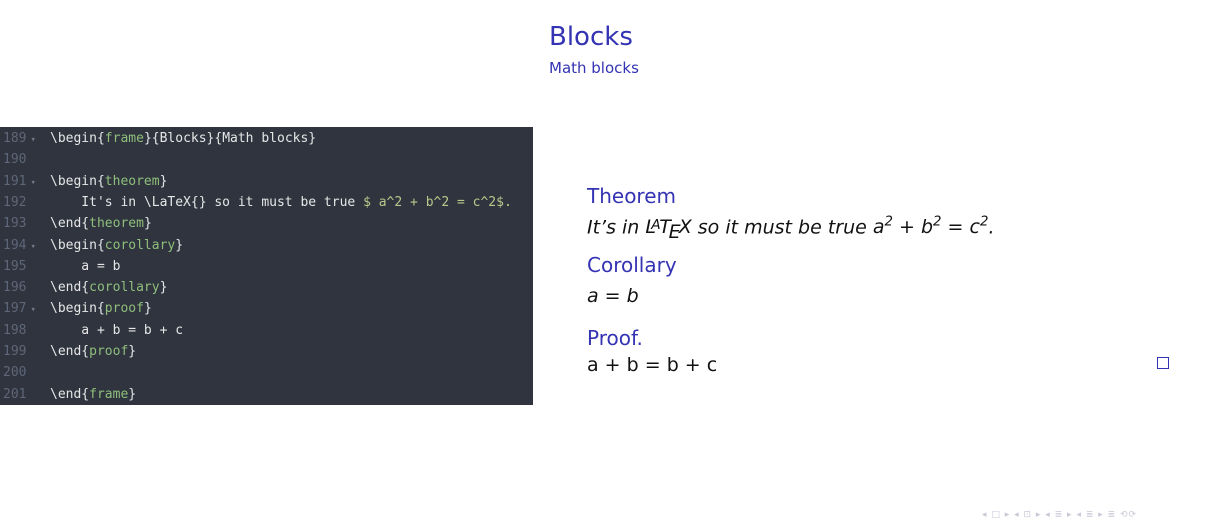  Describe the element at coordinates (591, 37) in the screenshot. I see `slide-title: Blocks` at that location.